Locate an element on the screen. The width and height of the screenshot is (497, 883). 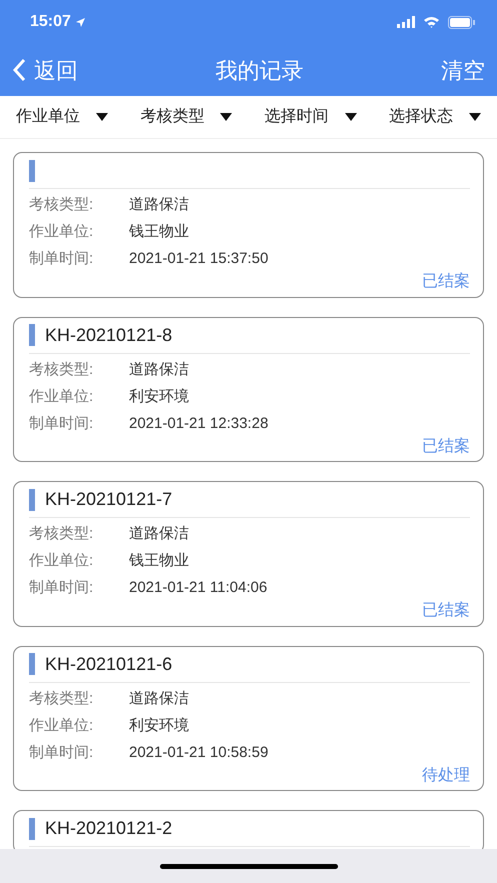
wifi-icon is located at coordinates (431, 22).